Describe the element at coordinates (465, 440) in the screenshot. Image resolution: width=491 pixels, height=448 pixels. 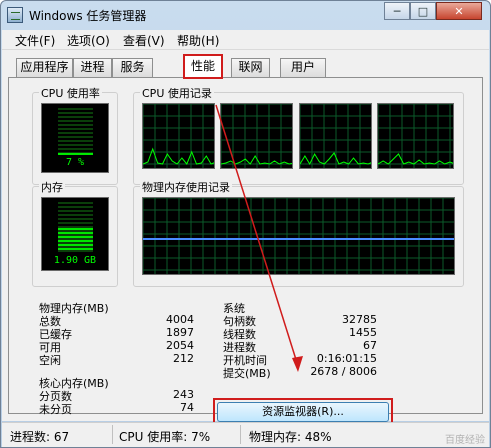
I see `watermark: 百度经验` at that location.